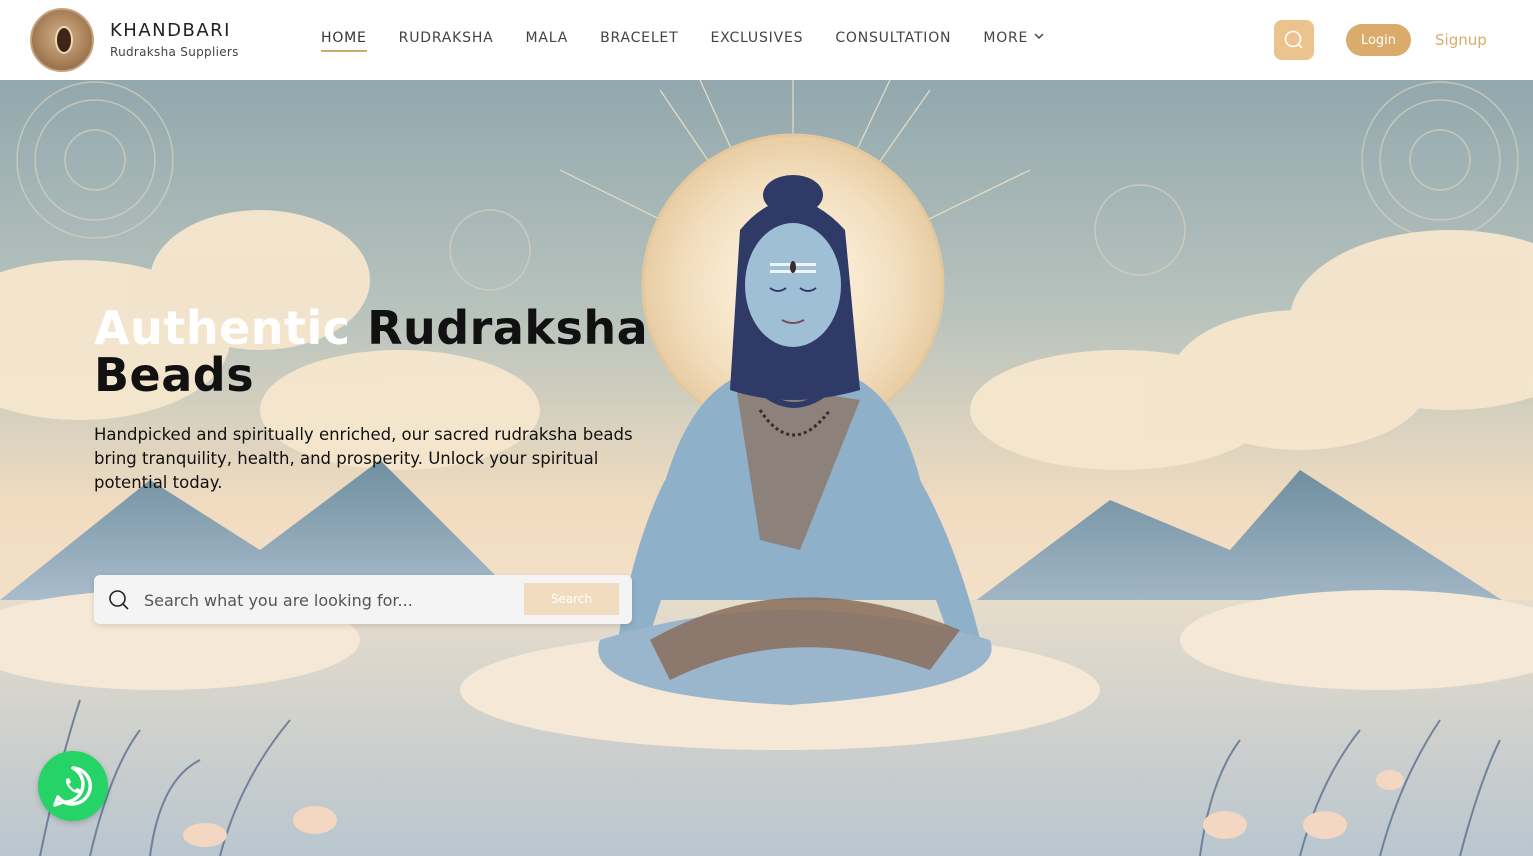 The height and width of the screenshot is (856, 1533). I want to click on whatsapp-icon, so click(72, 786).